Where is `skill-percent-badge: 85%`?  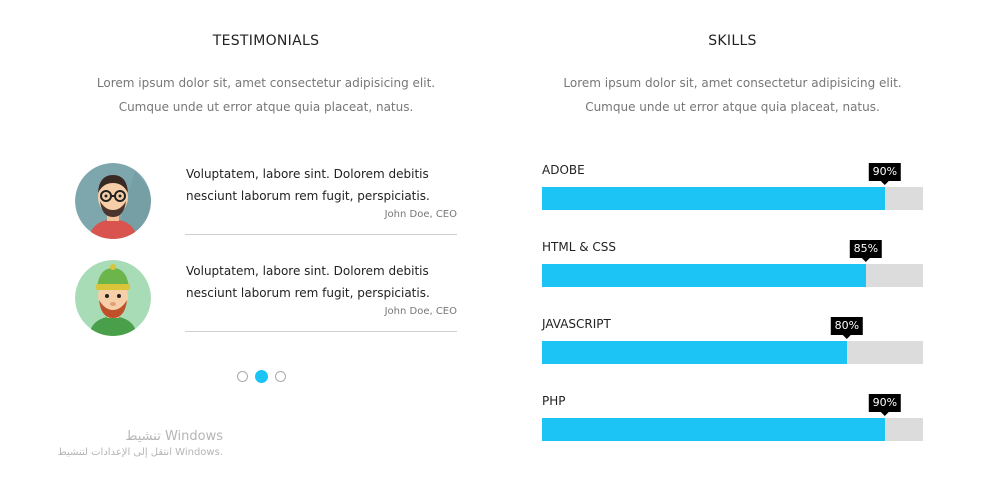 skill-percent-badge: 85% is located at coordinates (866, 251).